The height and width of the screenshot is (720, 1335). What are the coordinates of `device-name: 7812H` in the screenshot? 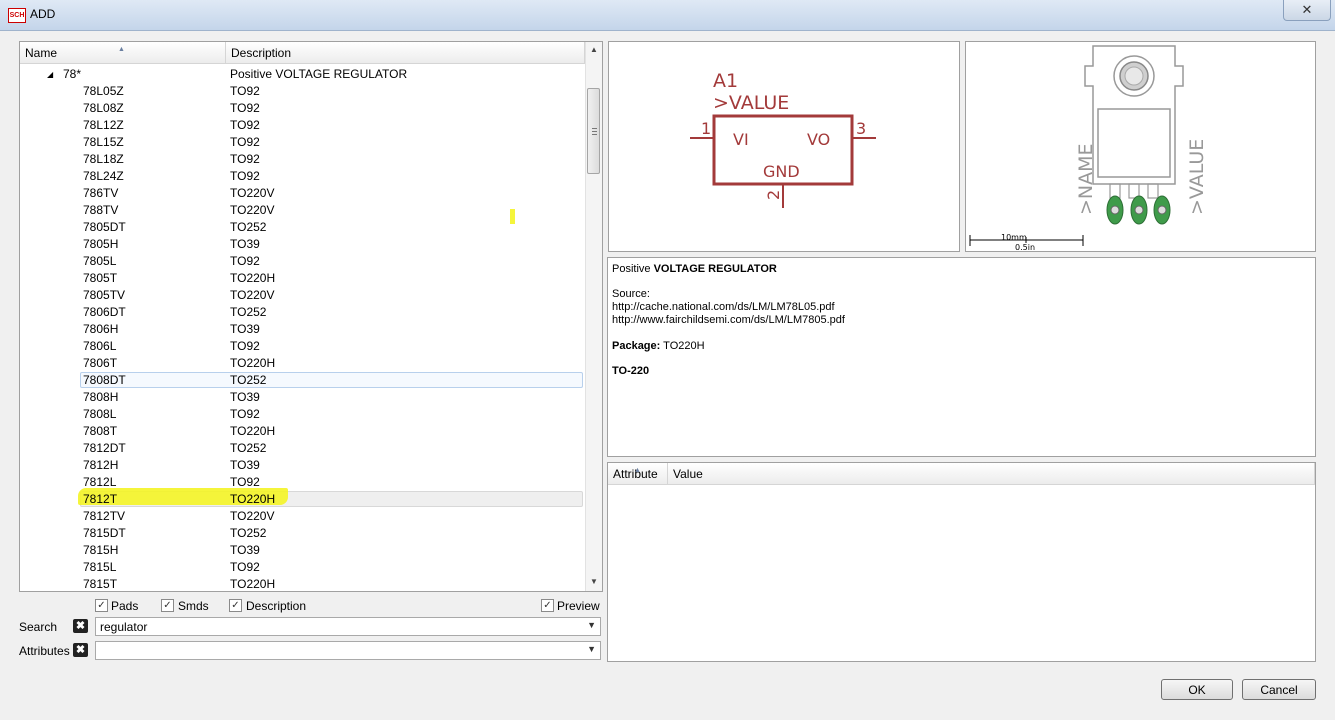 It's located at (101, 465).